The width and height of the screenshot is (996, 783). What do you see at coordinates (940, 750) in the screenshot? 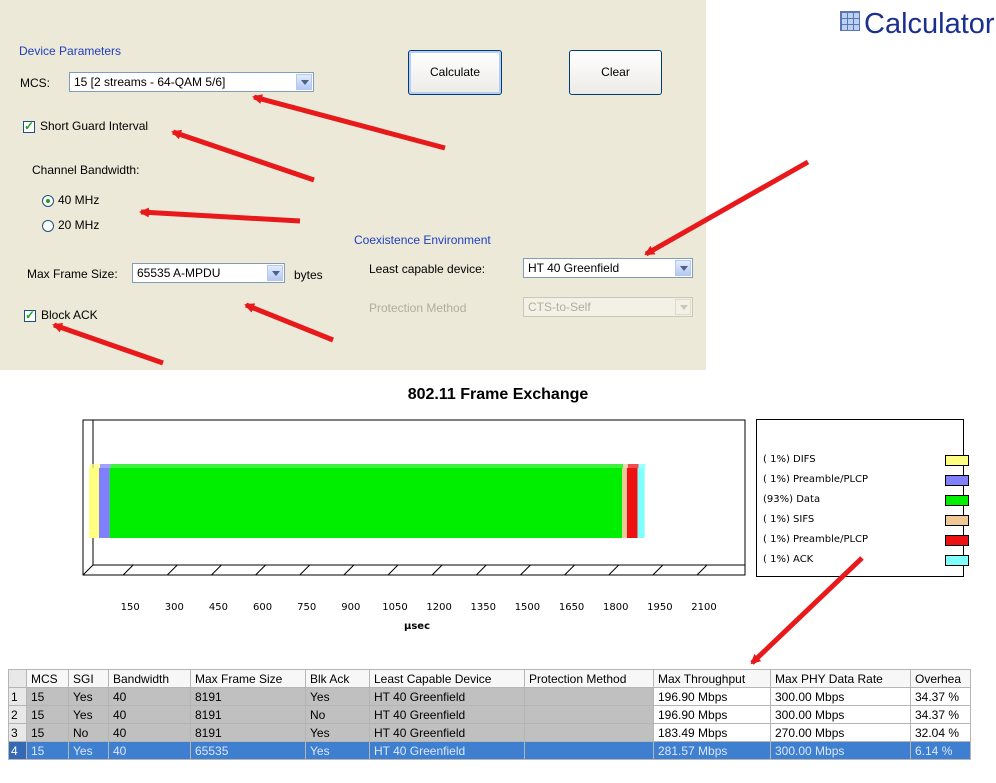
I see `table-cell: 6.14 %` at bounding box center [940, 750].